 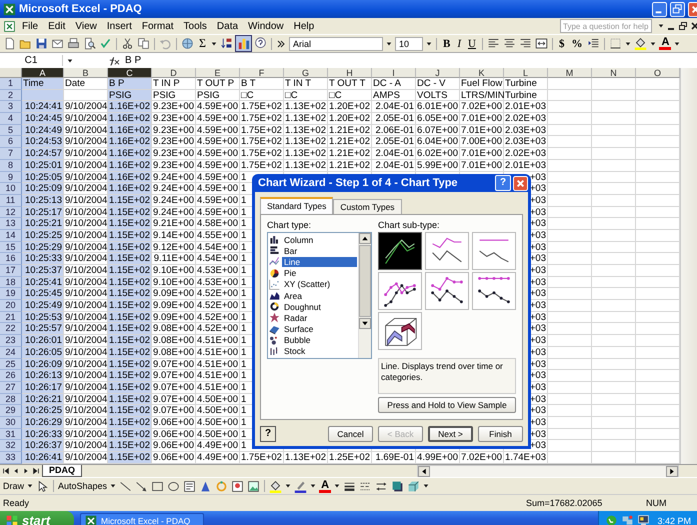 I want to click on letter-heading: A, so click(x=43, y=73).